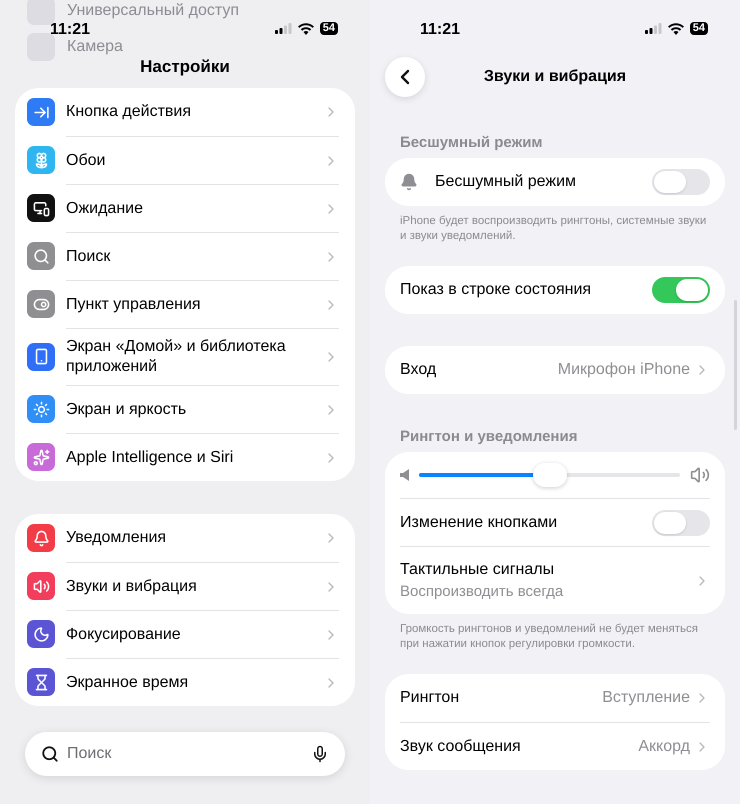 The width and height of the screenshot is (740, 804). What do you see at coordinates (555, 633) in the screenshot?
I see `section-footer: Громкость рингтонов и уведомлений не будет меняться при нажатии кнопок регулировки громкости.` at bounding box center [555, 633].